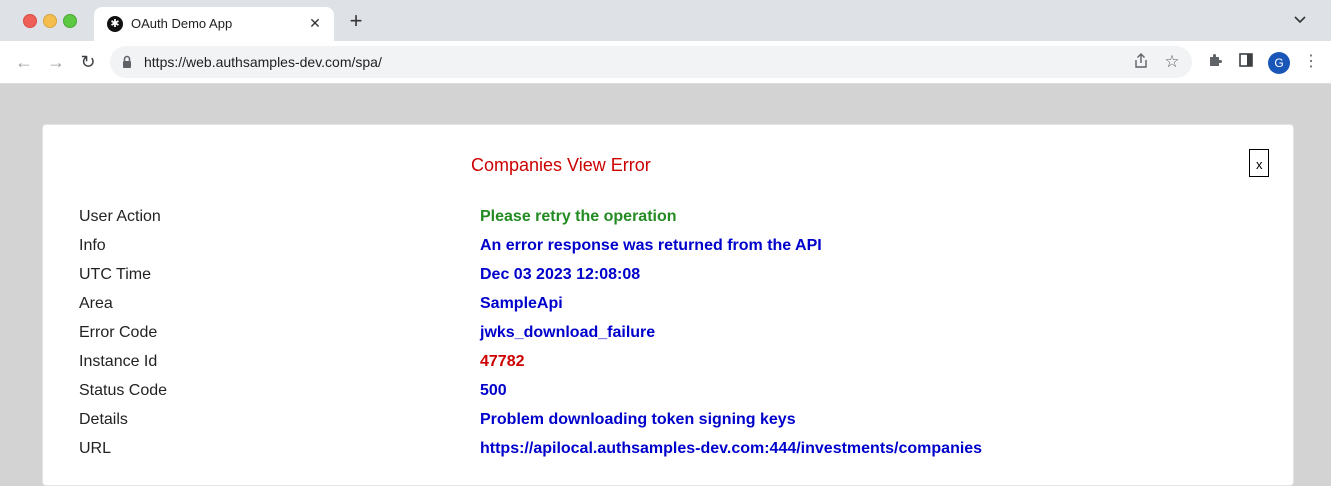  I want to click on maximize-window-button, so click(70, 21).